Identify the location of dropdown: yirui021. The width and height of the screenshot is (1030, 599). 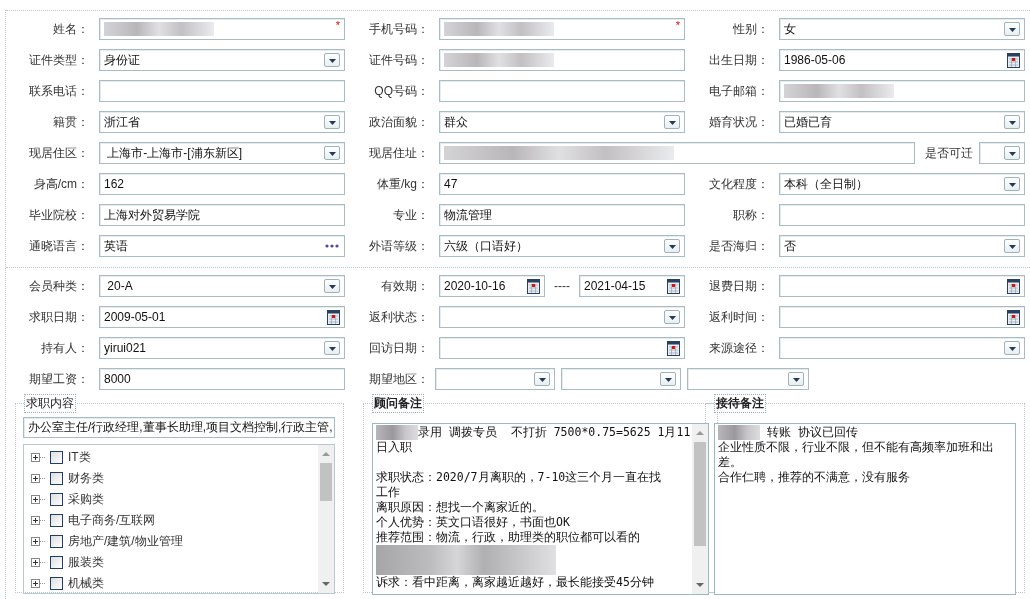
(222, 348).